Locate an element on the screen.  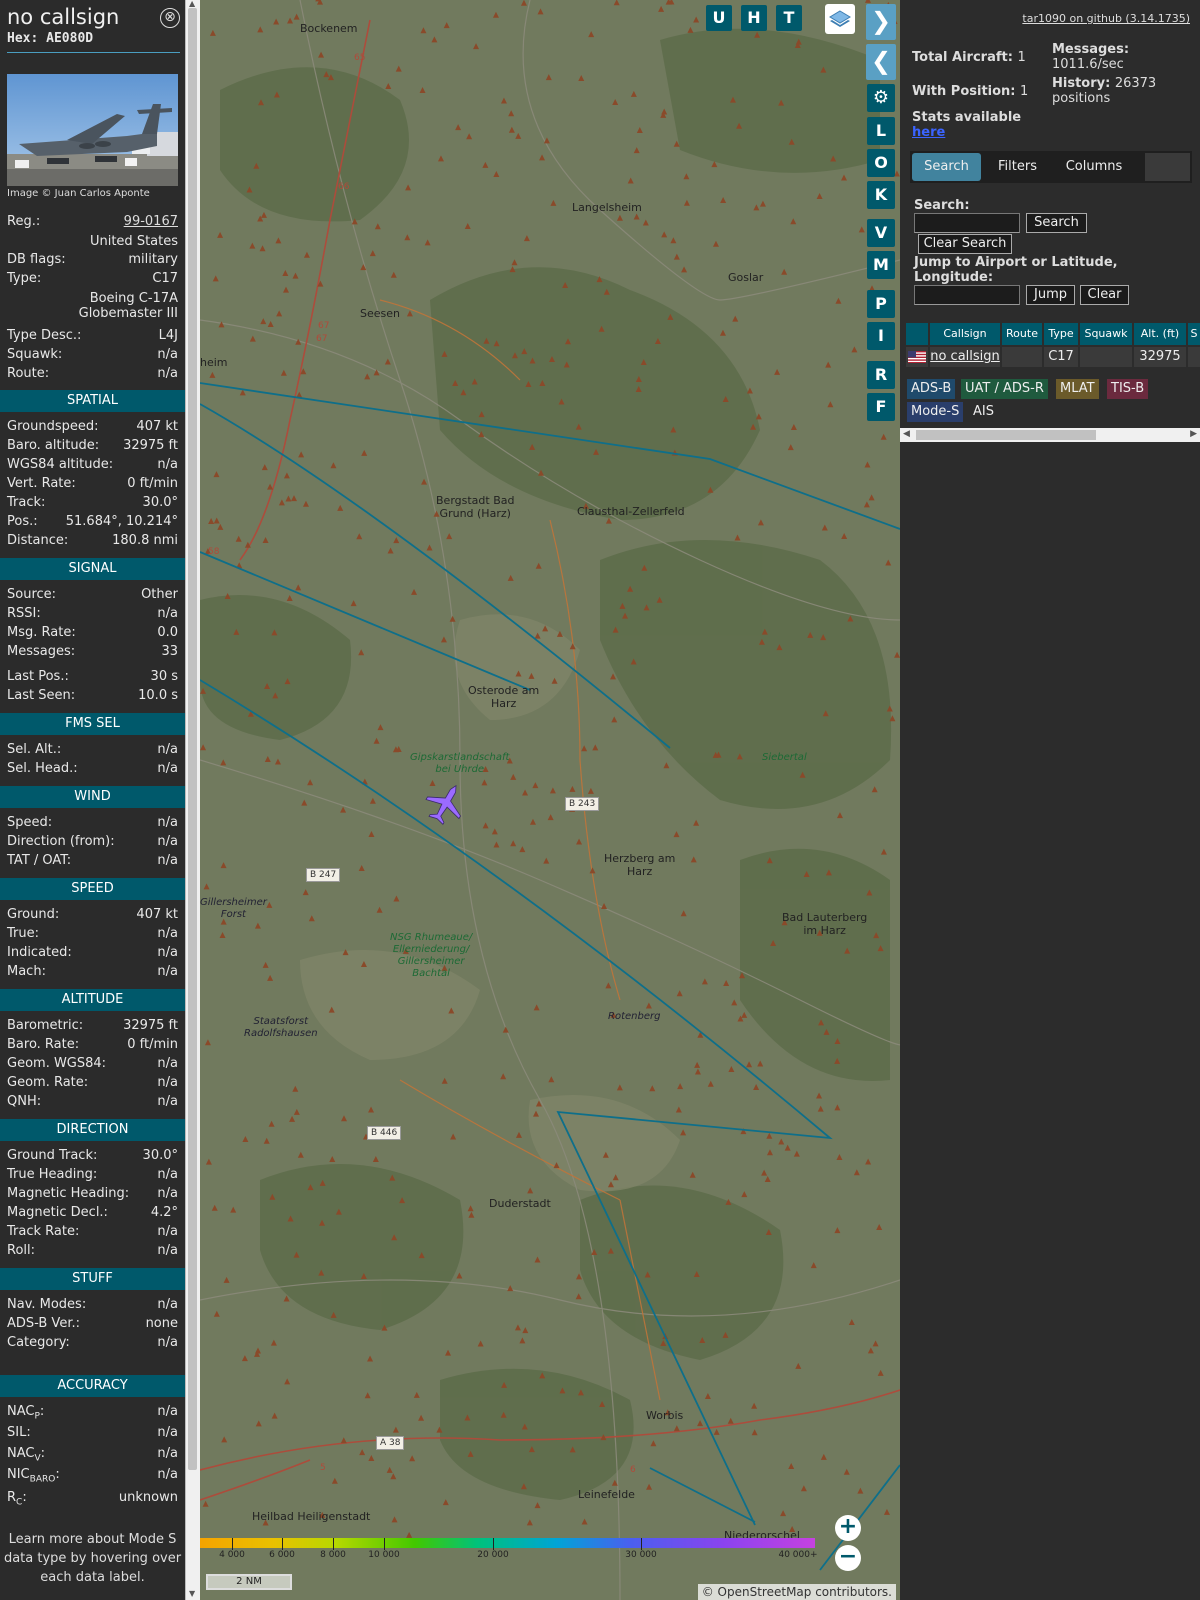
data-row: Track: 30.0° is located at coordinates (92, 504).